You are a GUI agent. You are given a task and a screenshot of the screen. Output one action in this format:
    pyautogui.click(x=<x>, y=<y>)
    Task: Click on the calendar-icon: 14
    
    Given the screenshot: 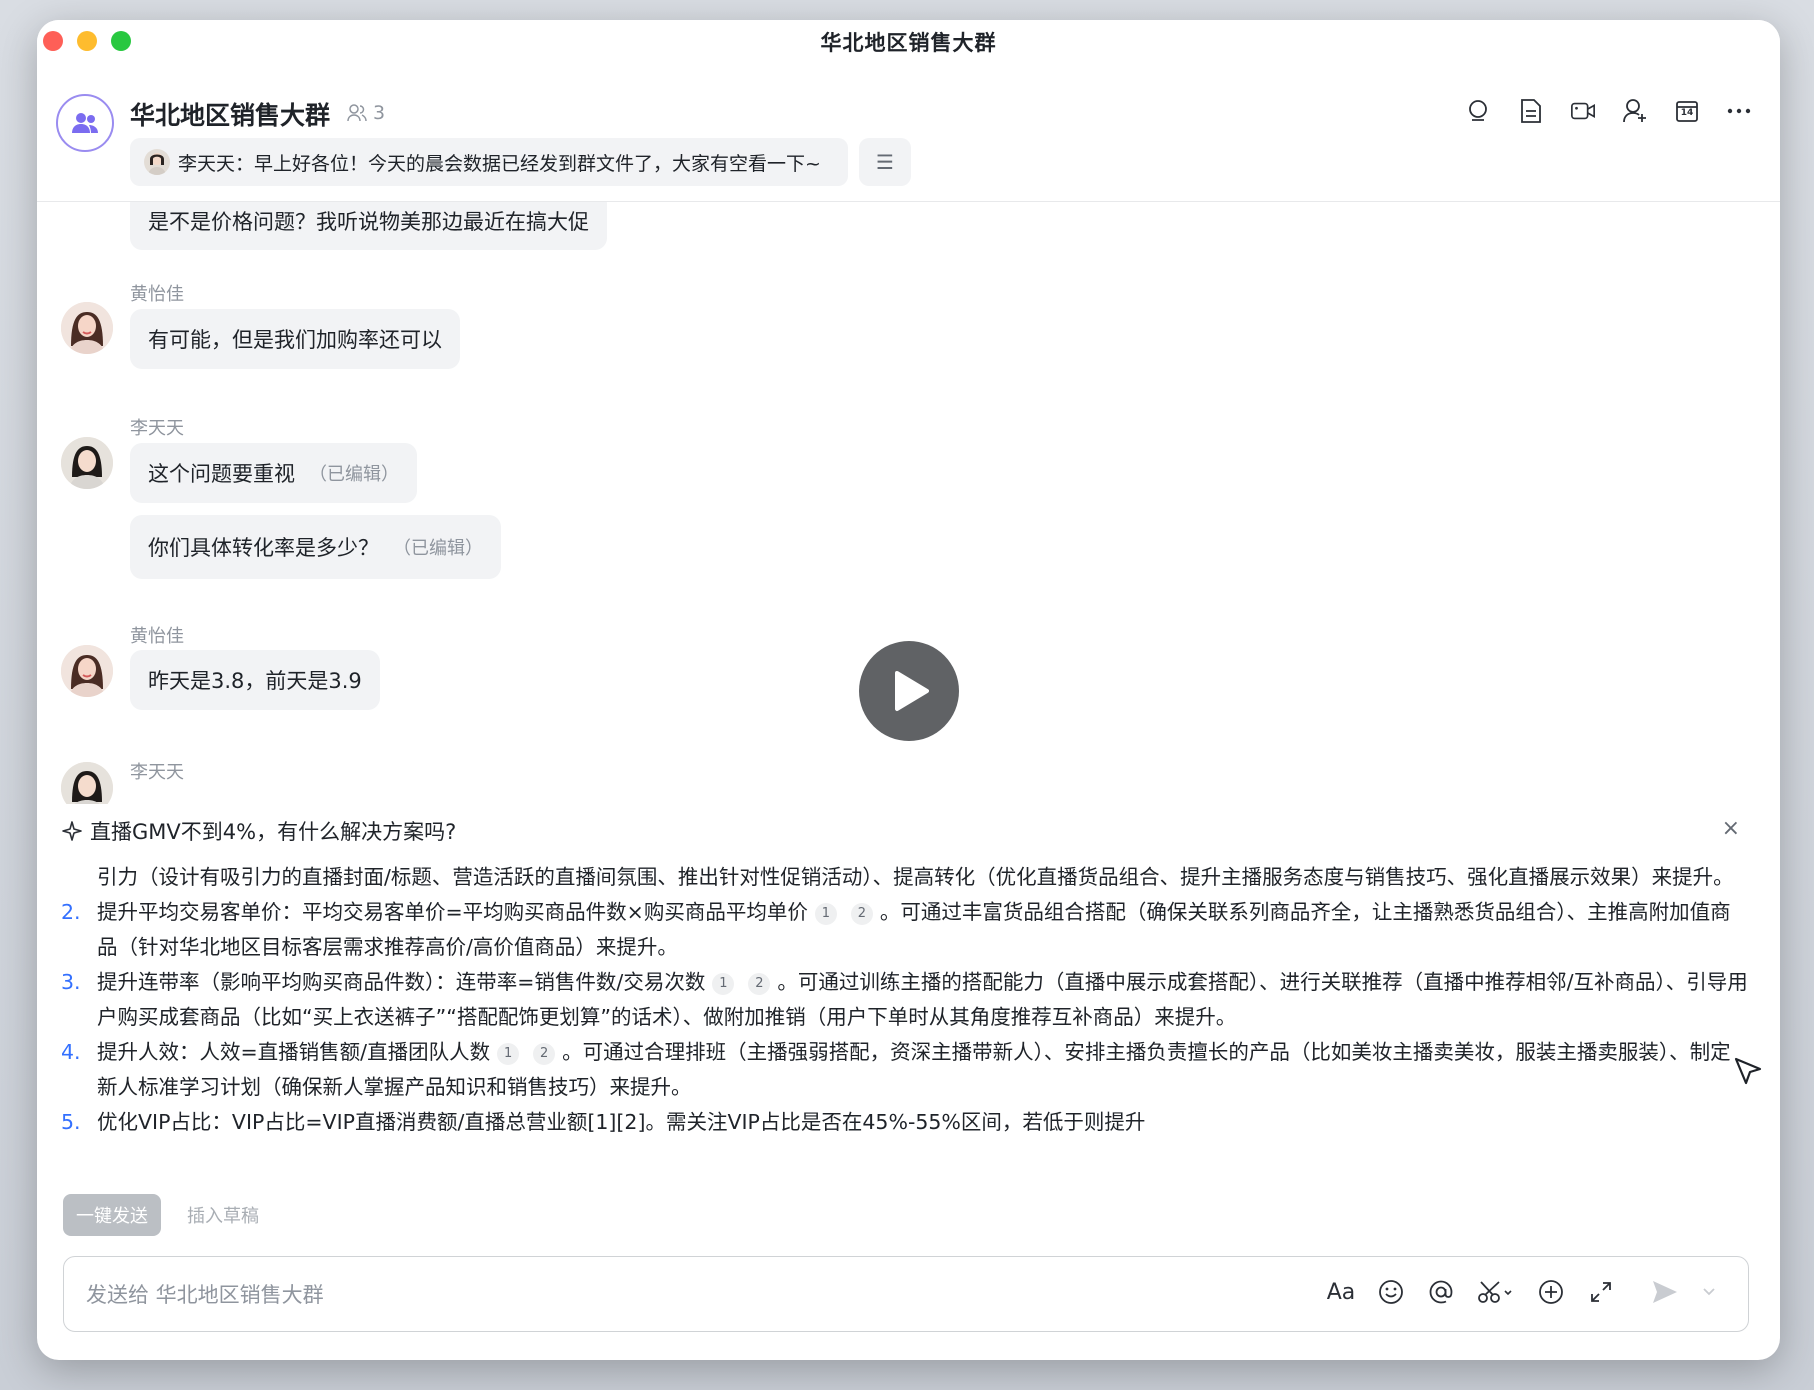 What is the action you would take?
    pyautogui.click(x=1687, y=111)
    